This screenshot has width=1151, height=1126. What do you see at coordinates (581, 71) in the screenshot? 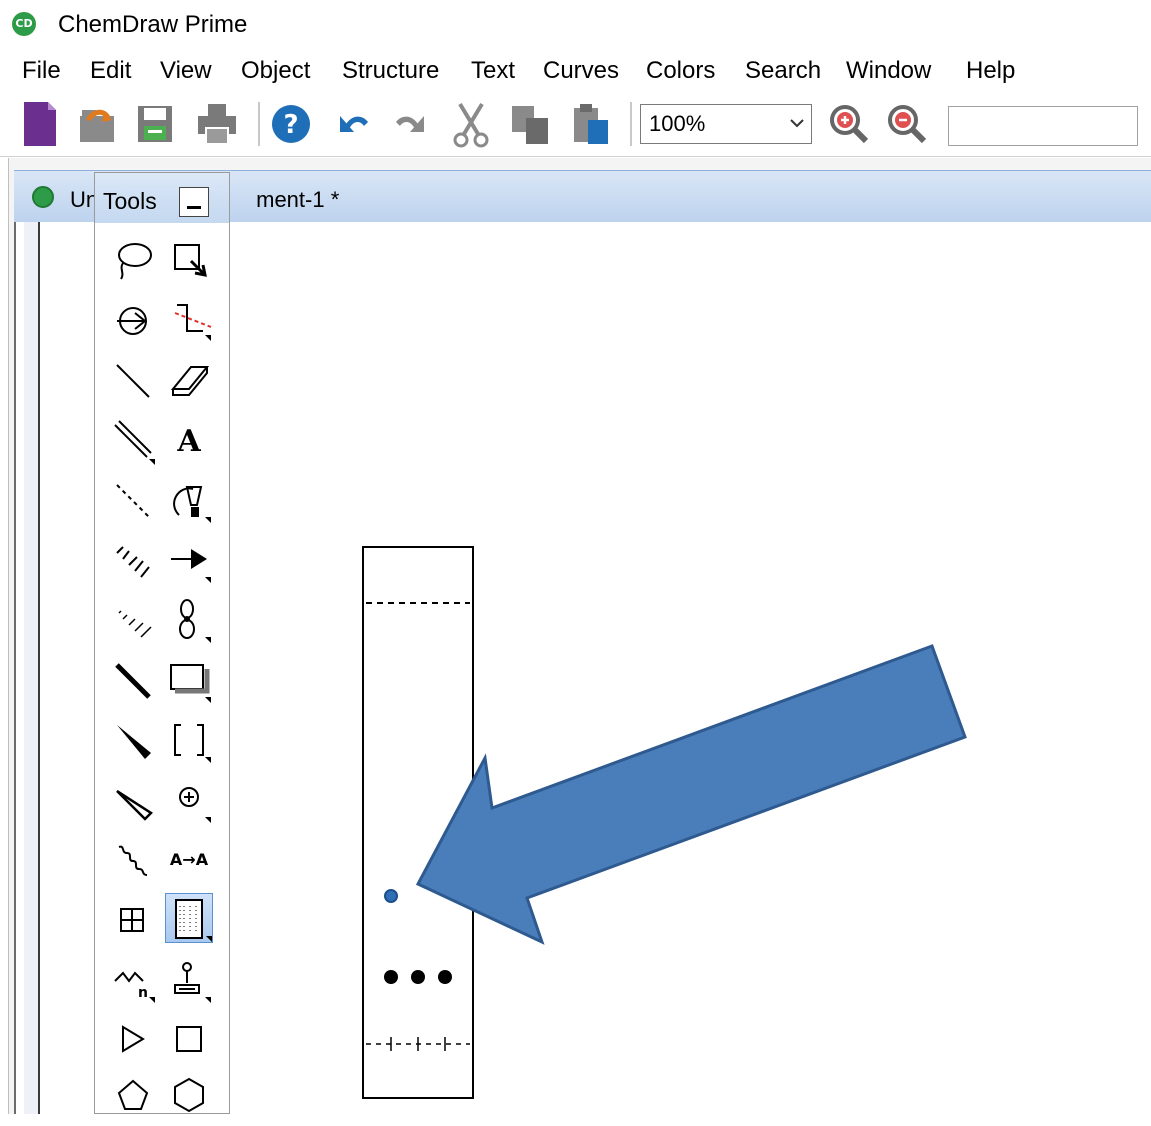
I see `menu-curves: Curves` at bounding box center [581, 71].